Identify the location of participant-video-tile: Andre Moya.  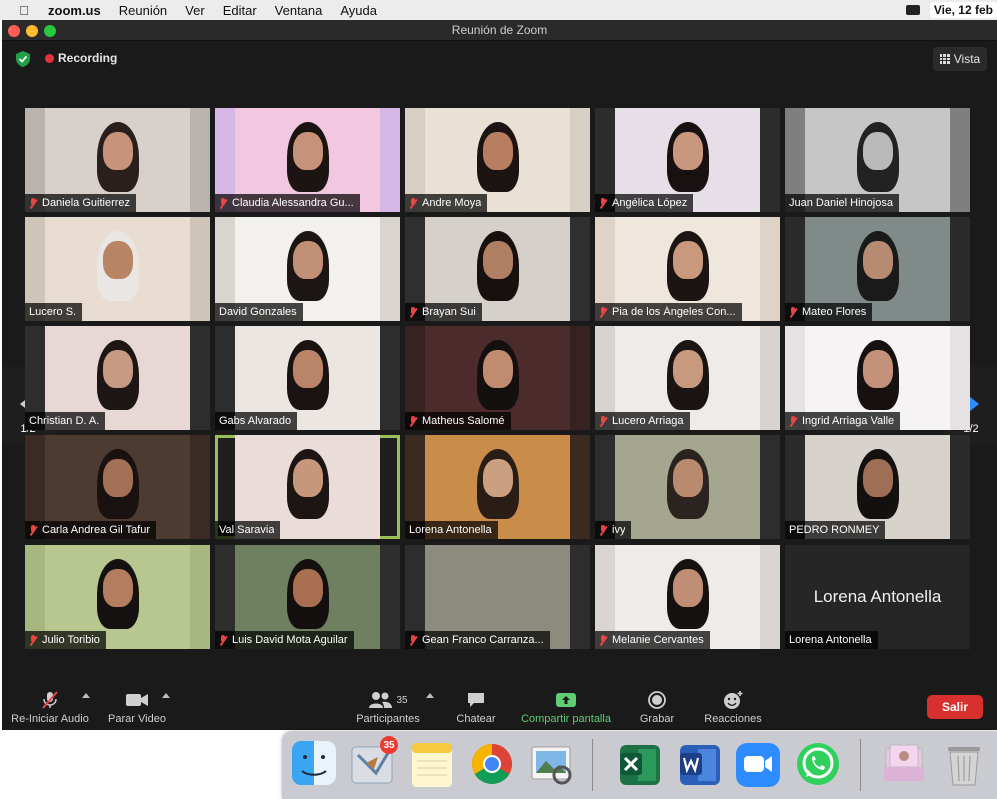
(497, 160).